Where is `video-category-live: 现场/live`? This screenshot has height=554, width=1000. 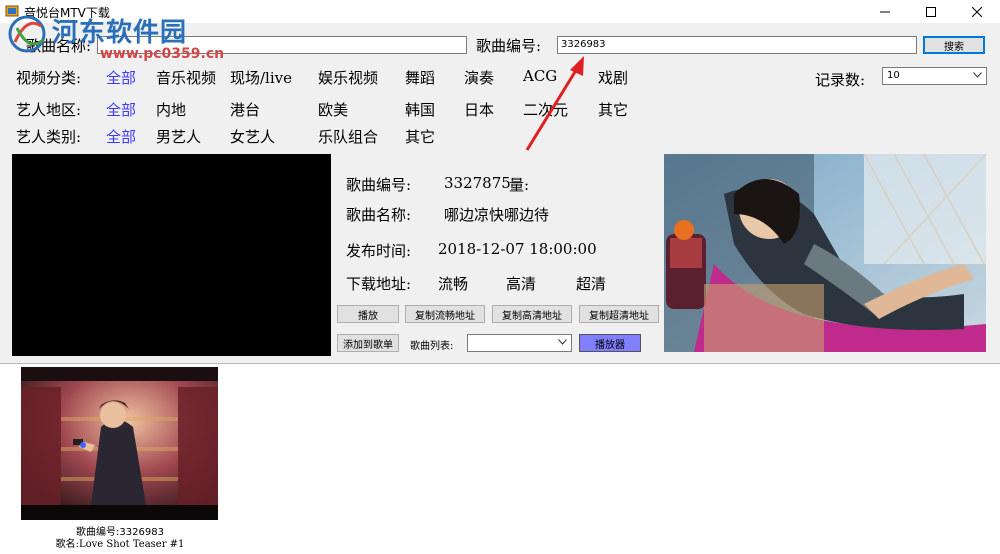 video-category-live: 现场/live is located at coordinates (261, 77).